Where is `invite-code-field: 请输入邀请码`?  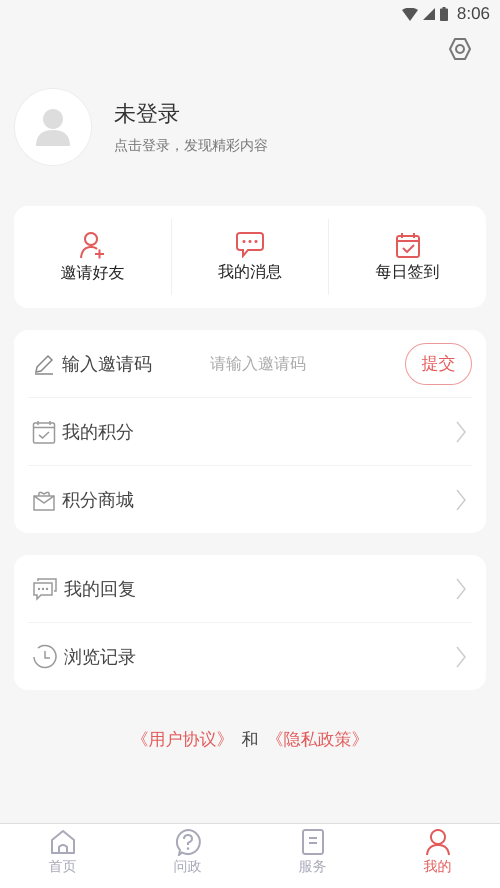
invite-code-field: 请输入邀请码 is located at coordinates (303, 363).